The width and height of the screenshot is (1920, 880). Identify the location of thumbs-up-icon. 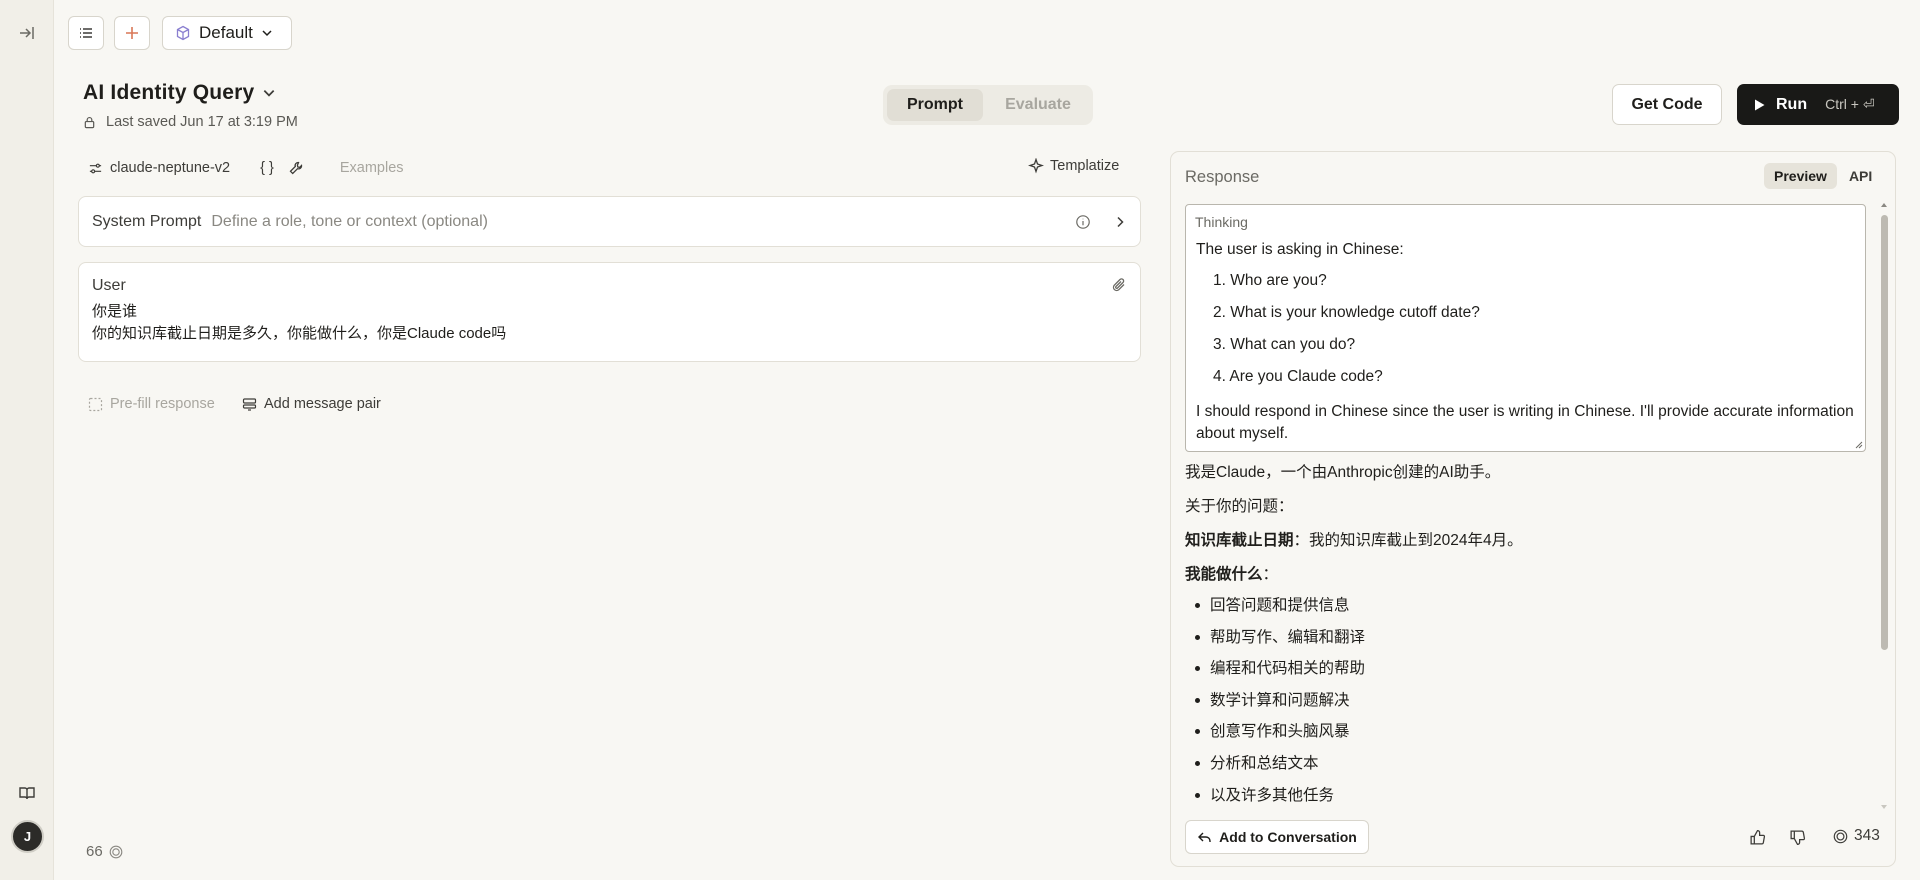
(1757, 837).